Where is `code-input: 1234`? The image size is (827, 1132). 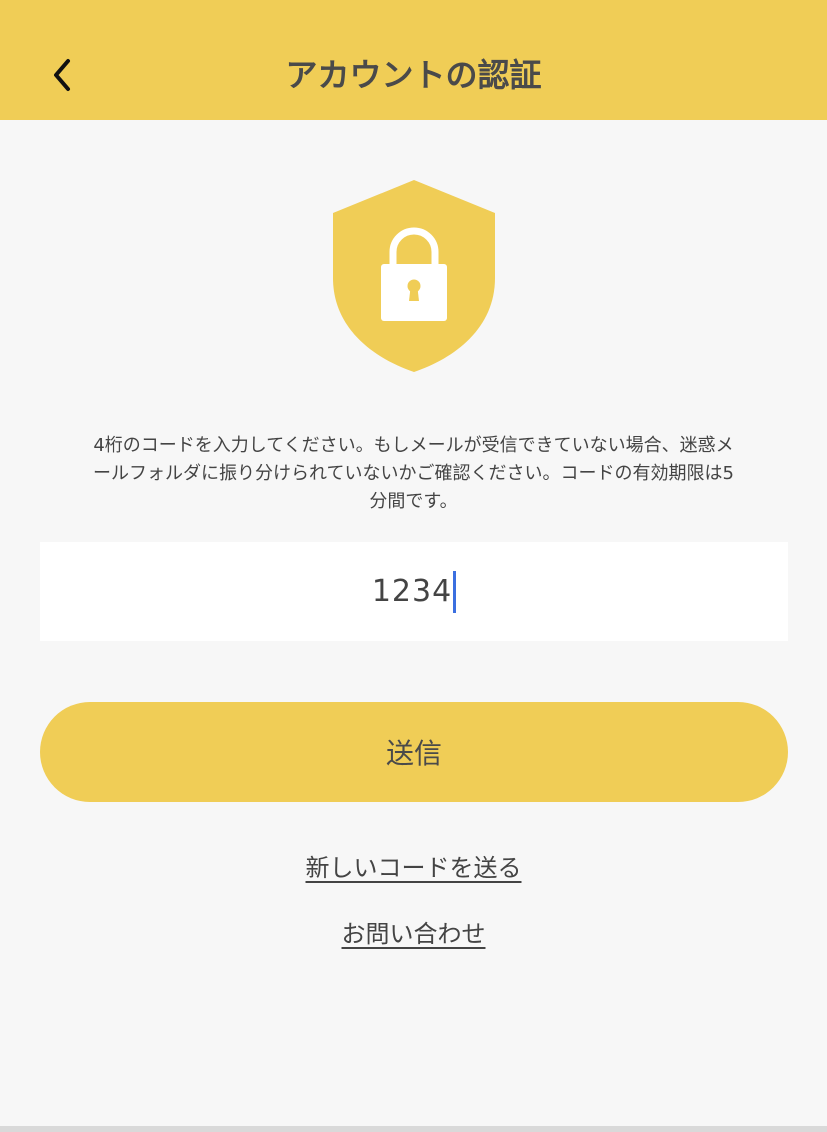 code-input: 1234 is located at coordinates (414, 591).